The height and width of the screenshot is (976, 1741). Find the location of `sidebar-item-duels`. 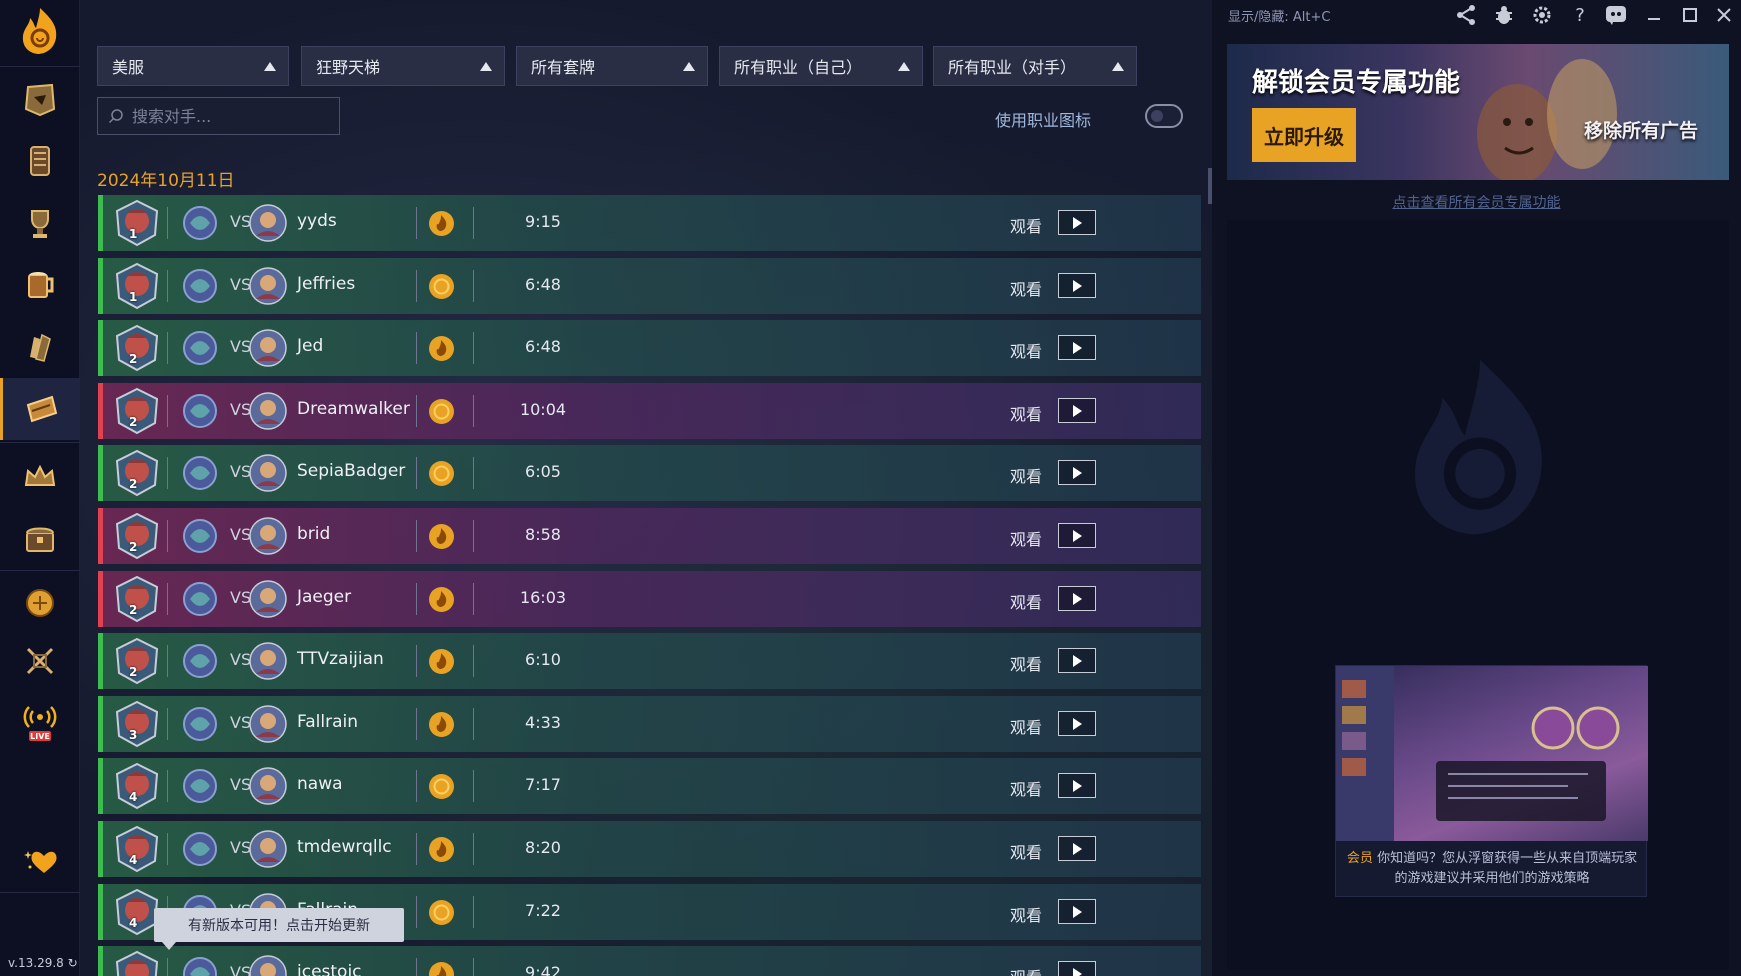

sidebar-item-duels is located at coordinates (40, 661).